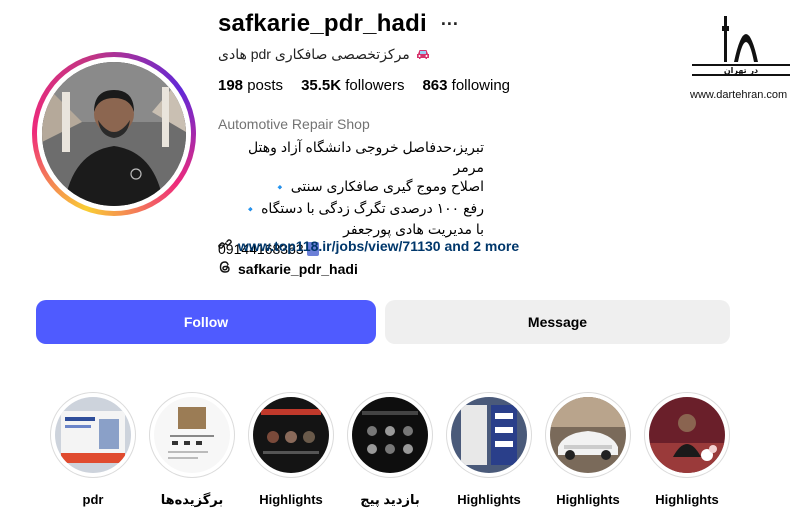 The height and width of the screenshot is (528, 800). I want to click on link-icon, so click(225, 245).